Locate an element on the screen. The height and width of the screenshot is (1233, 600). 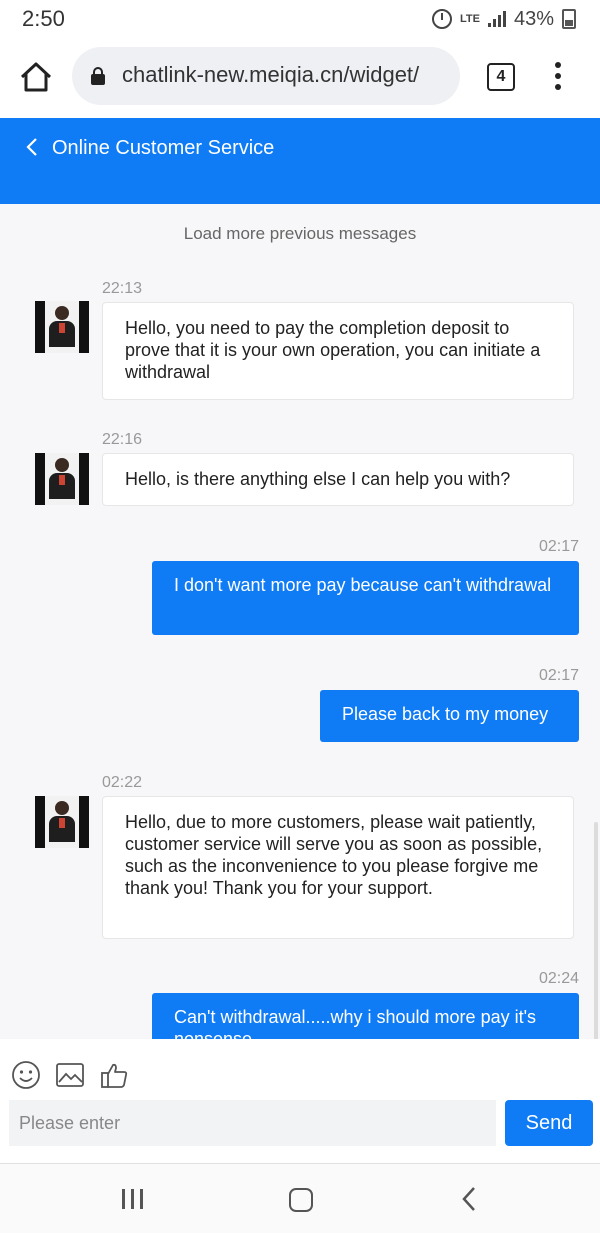
home-button-icon is located at coordinates (301, 1200).